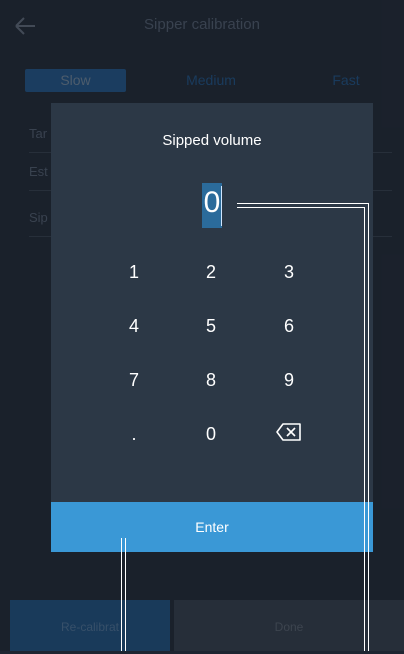 The height and width of the screenshot is (654, 404). I want to click on enter-button: Enter, so click(212, 527).